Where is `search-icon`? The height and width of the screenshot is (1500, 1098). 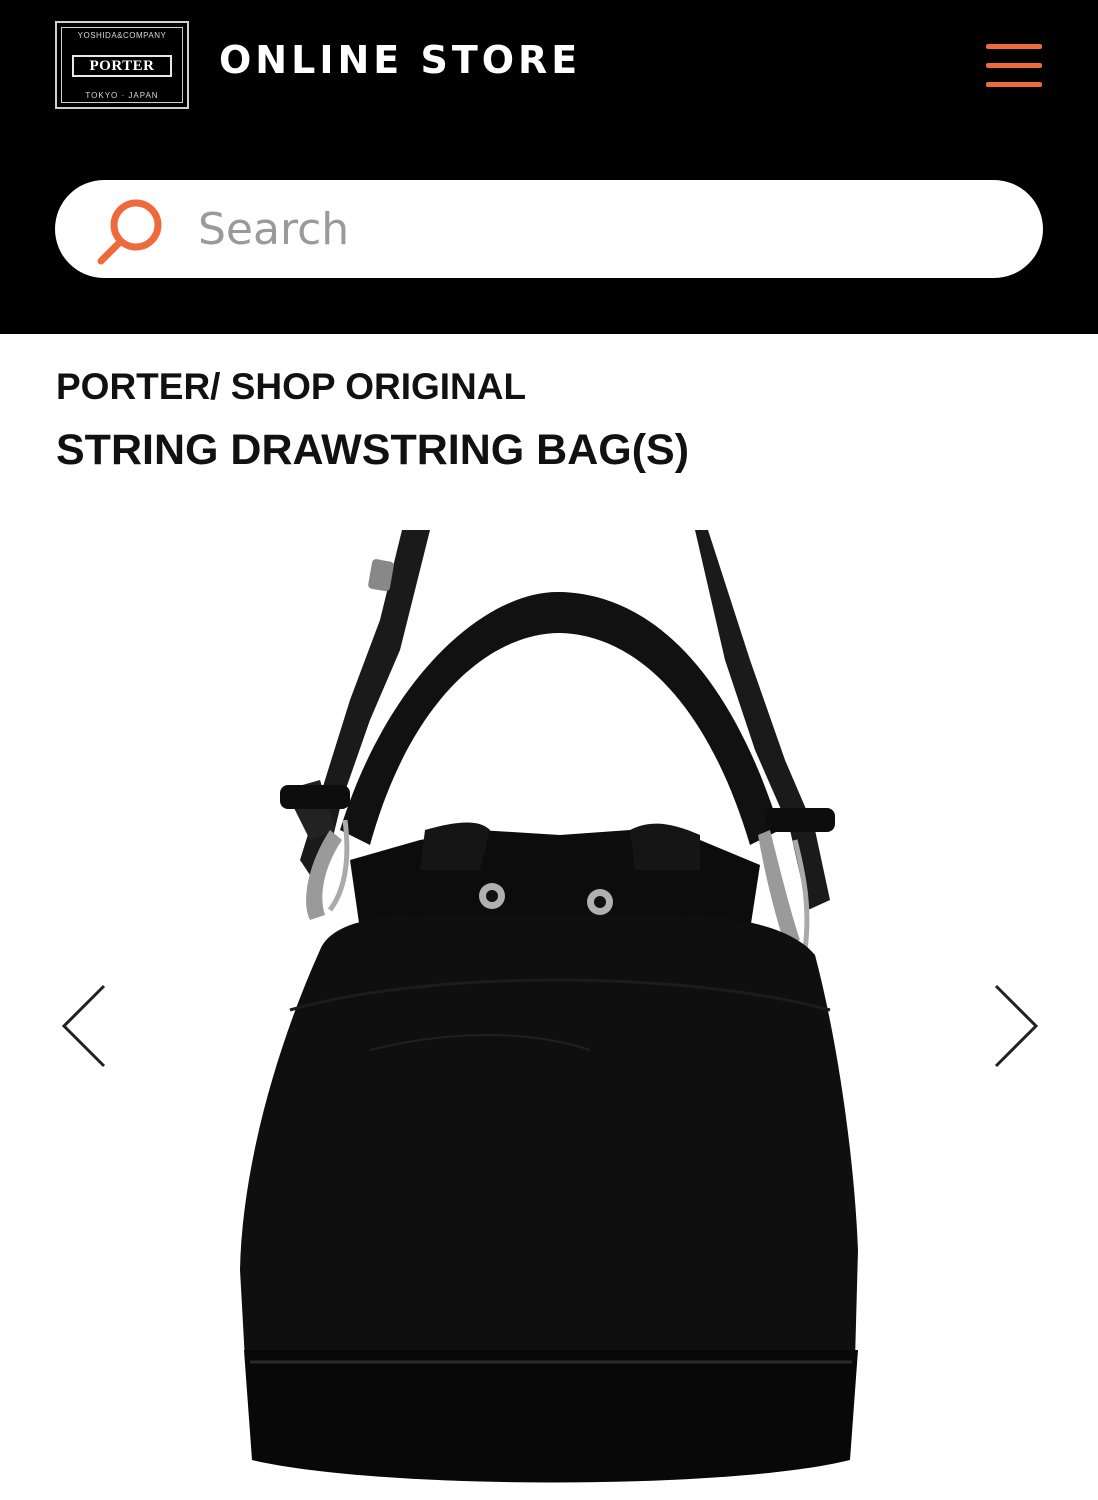 search-icon is located at coordinates (131, 231).